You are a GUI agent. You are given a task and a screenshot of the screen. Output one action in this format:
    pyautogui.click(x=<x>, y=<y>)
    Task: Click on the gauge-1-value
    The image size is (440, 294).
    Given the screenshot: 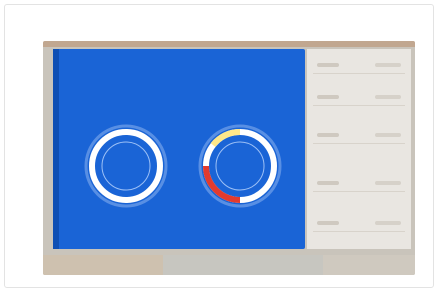 What is the action you would take?
    pyautogui.click(x=126, y=166)
    